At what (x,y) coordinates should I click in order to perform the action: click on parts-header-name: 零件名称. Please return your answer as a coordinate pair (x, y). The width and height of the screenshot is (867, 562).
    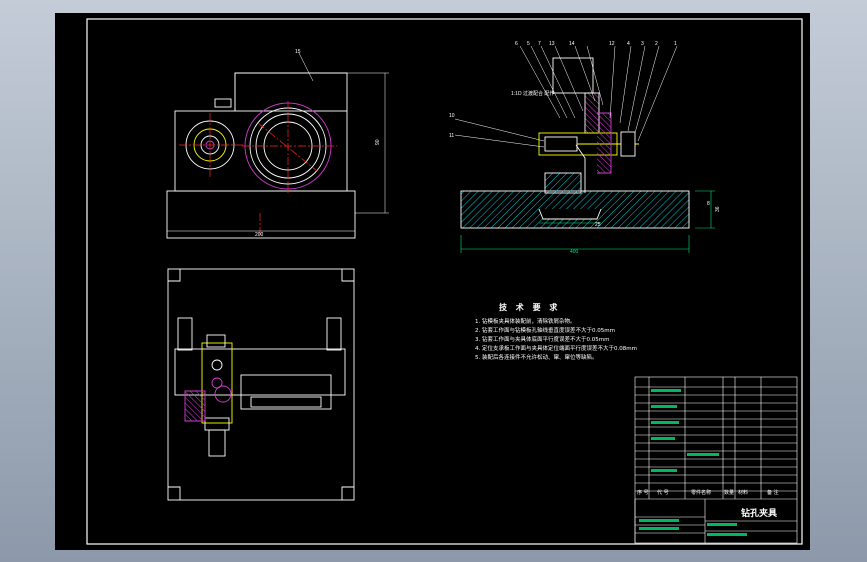
    Looking at the image, I should click on (701, 493).